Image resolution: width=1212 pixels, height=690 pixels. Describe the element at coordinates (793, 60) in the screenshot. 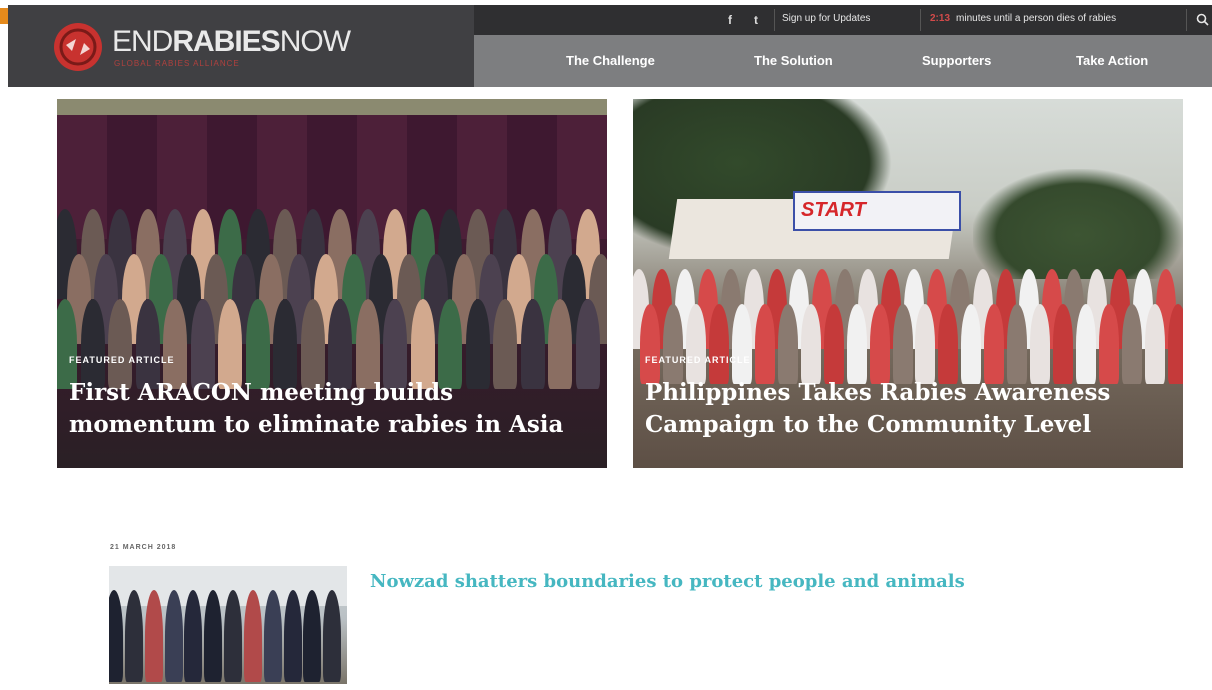

I see `nav-item-solution: The Solution` at that location.